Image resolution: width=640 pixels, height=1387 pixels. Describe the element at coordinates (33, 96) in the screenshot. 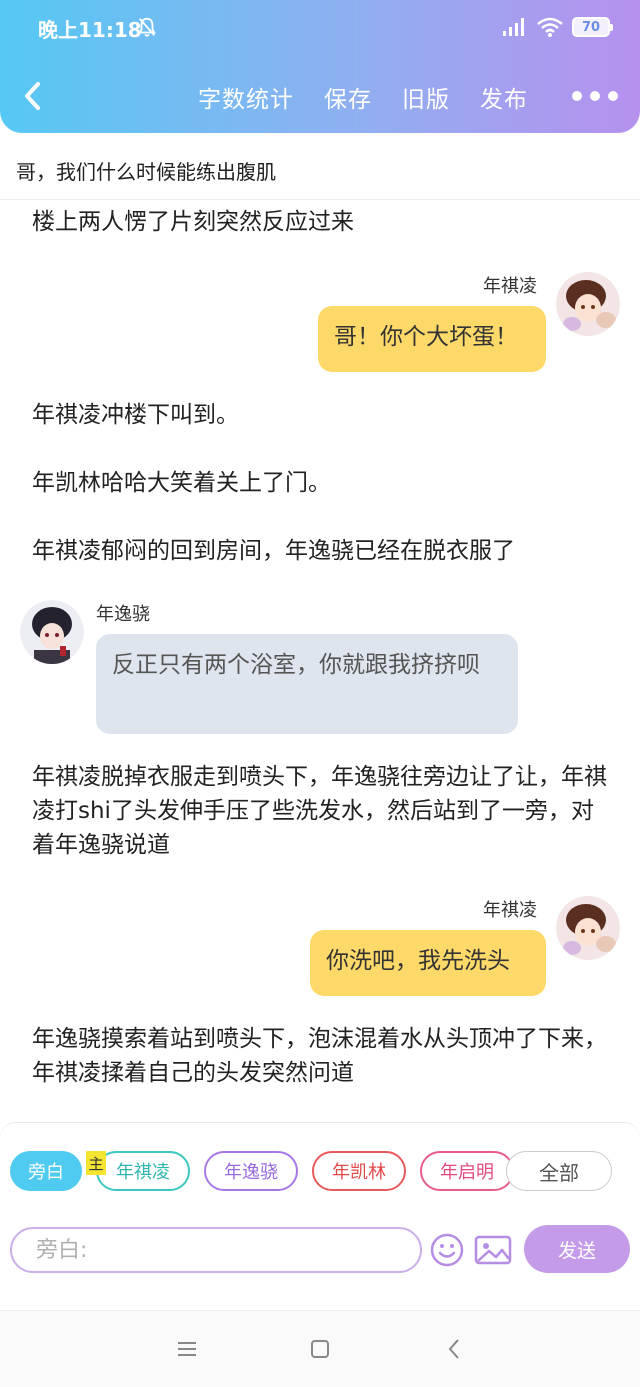

I see `back-arrow-icon` at that location.